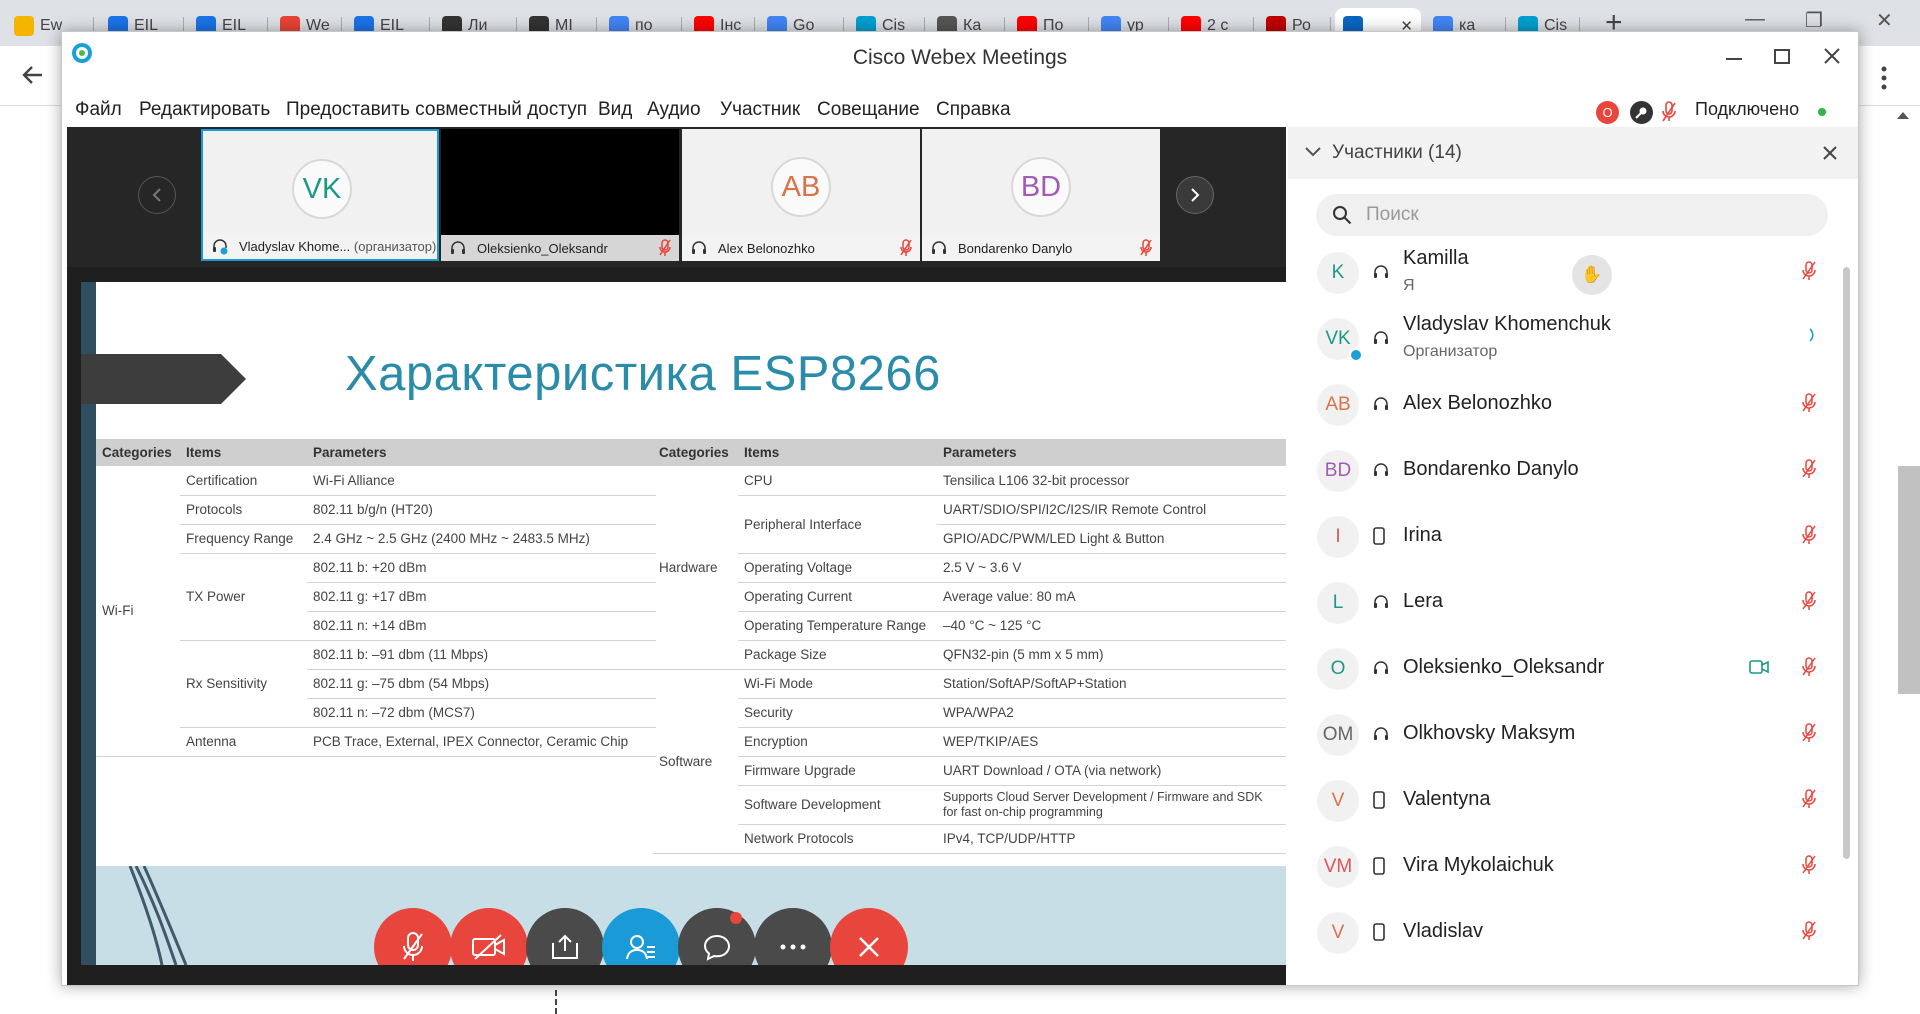 The width and height of the screenshot is (1920, 1014). What do you see at coordinates (760, 110) in the screenshot?
I see `menu-participant: Участник` at bounding box center [760, 110].